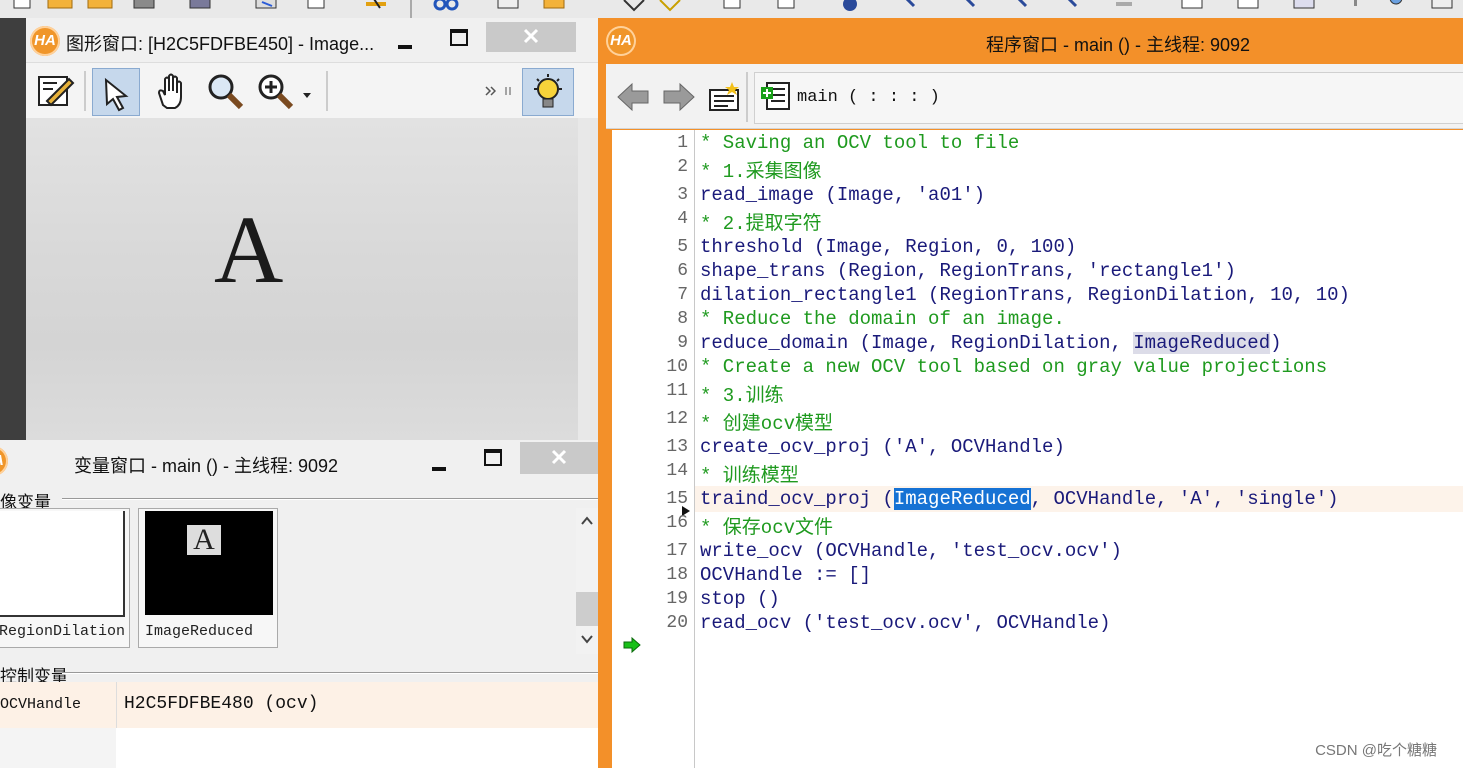 This screenshot has height=768, width=1463. I want to click on run-icon, so click(634, 6).